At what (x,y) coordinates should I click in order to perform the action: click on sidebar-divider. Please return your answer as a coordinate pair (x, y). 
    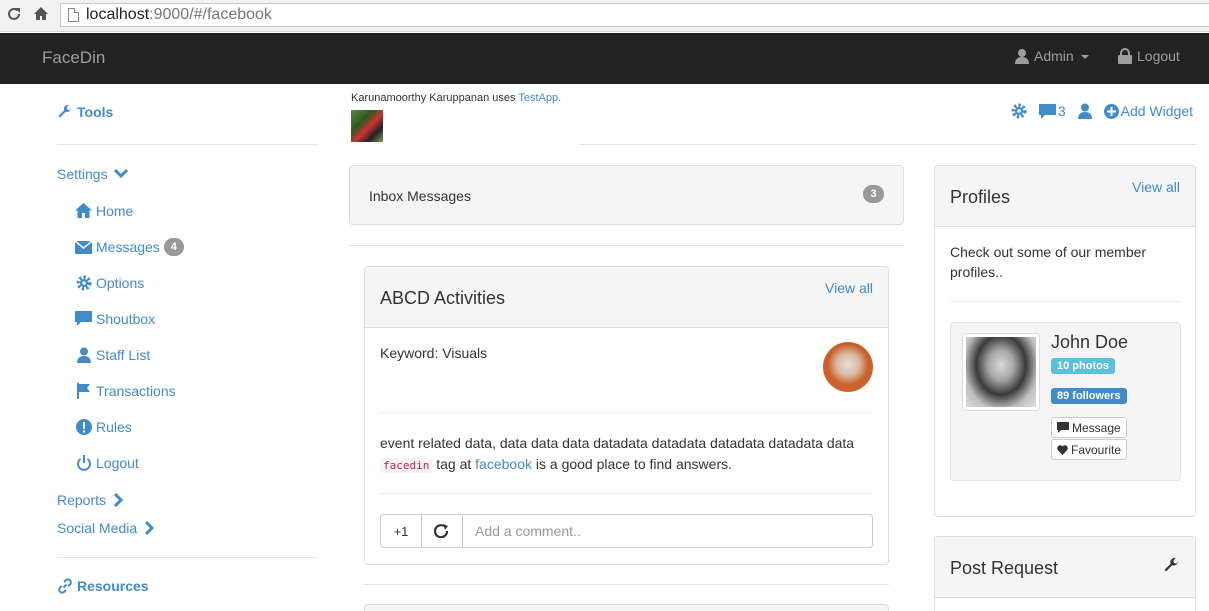
    Looking at the image, I should click on (187, 557).